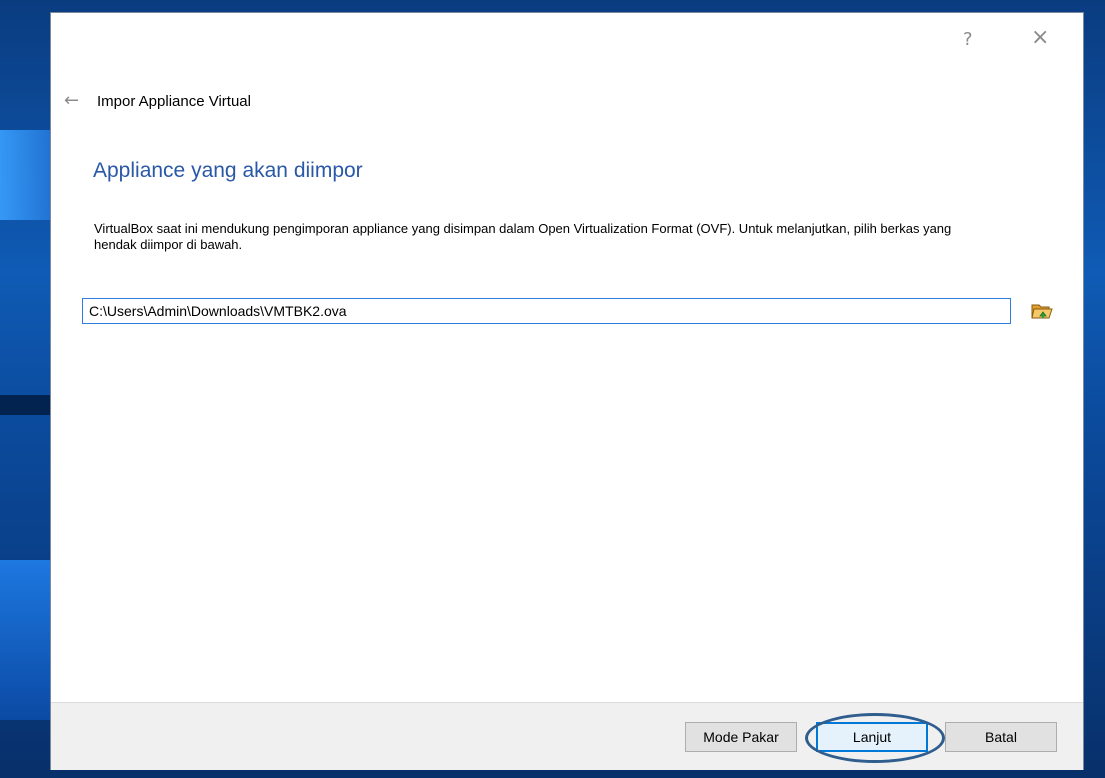 Image resolution: width=1105 pixels, height=778 pixels. What do you see at coordinates (1001, 737) in the screenshot?
I see `cancel-button: Batal` at bounding box center [1001, 737].